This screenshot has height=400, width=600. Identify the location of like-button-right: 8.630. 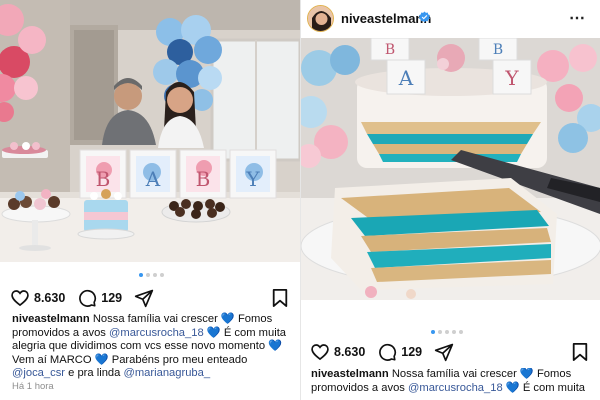
(343, 352).